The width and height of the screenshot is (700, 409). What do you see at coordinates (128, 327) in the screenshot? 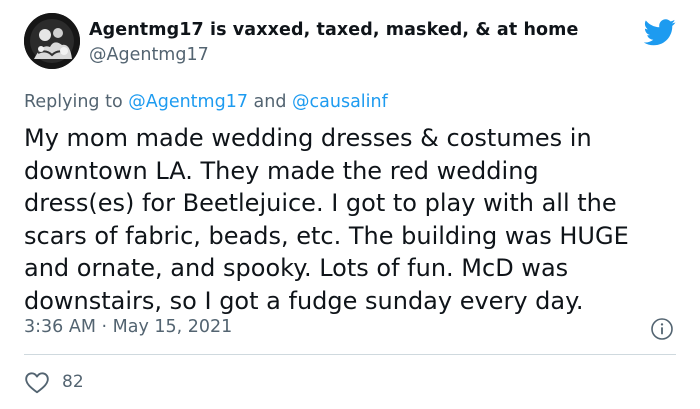
I see `tweet-timestamp: 3:36 AM · May 15, 2021` at bounding box center [128, 327].